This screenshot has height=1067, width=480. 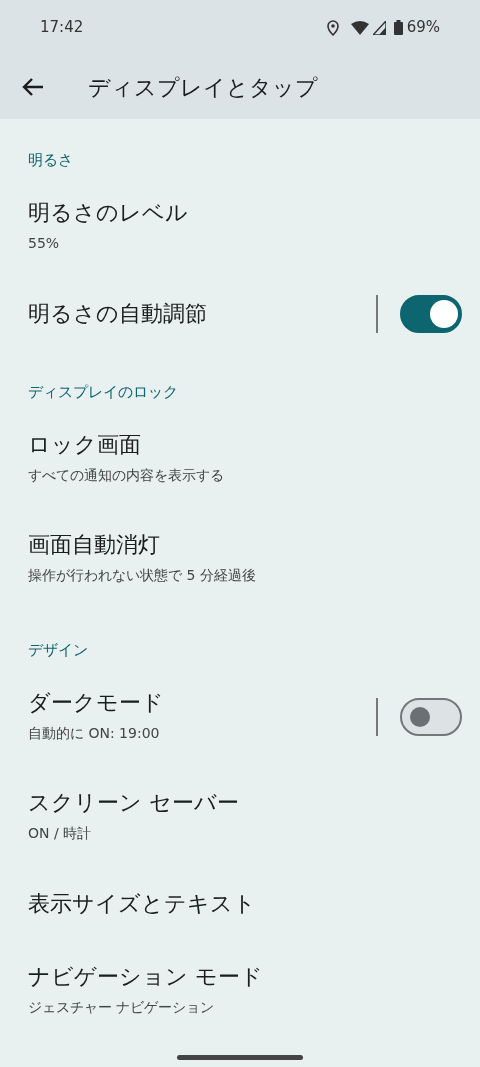 I want to click on item-title: ダークモード, so click(x=96, y=703).